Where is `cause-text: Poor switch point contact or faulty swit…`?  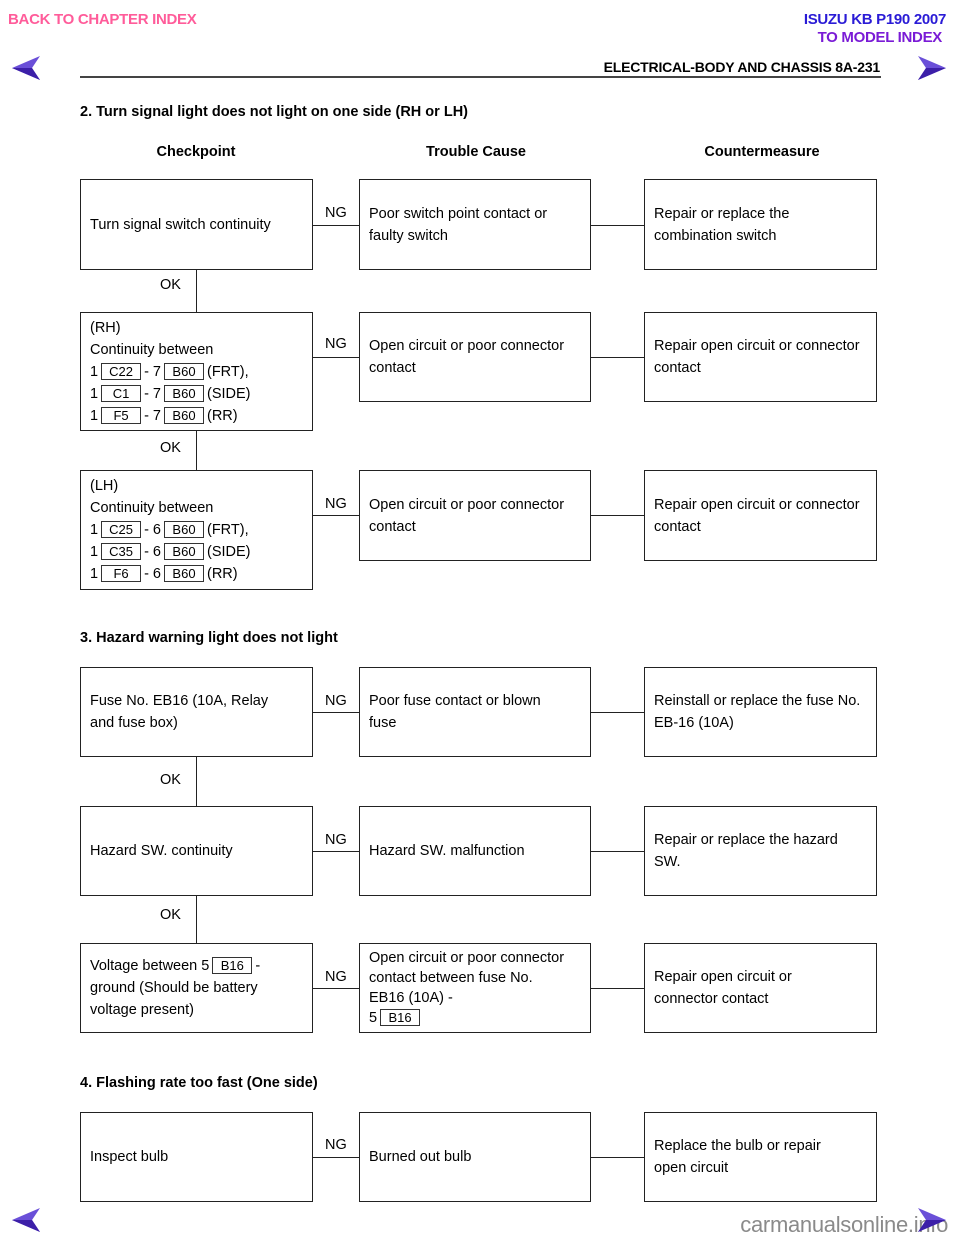 cause-text: Poor switch point contact or faulty swit… is located at coordinates (458, 224).